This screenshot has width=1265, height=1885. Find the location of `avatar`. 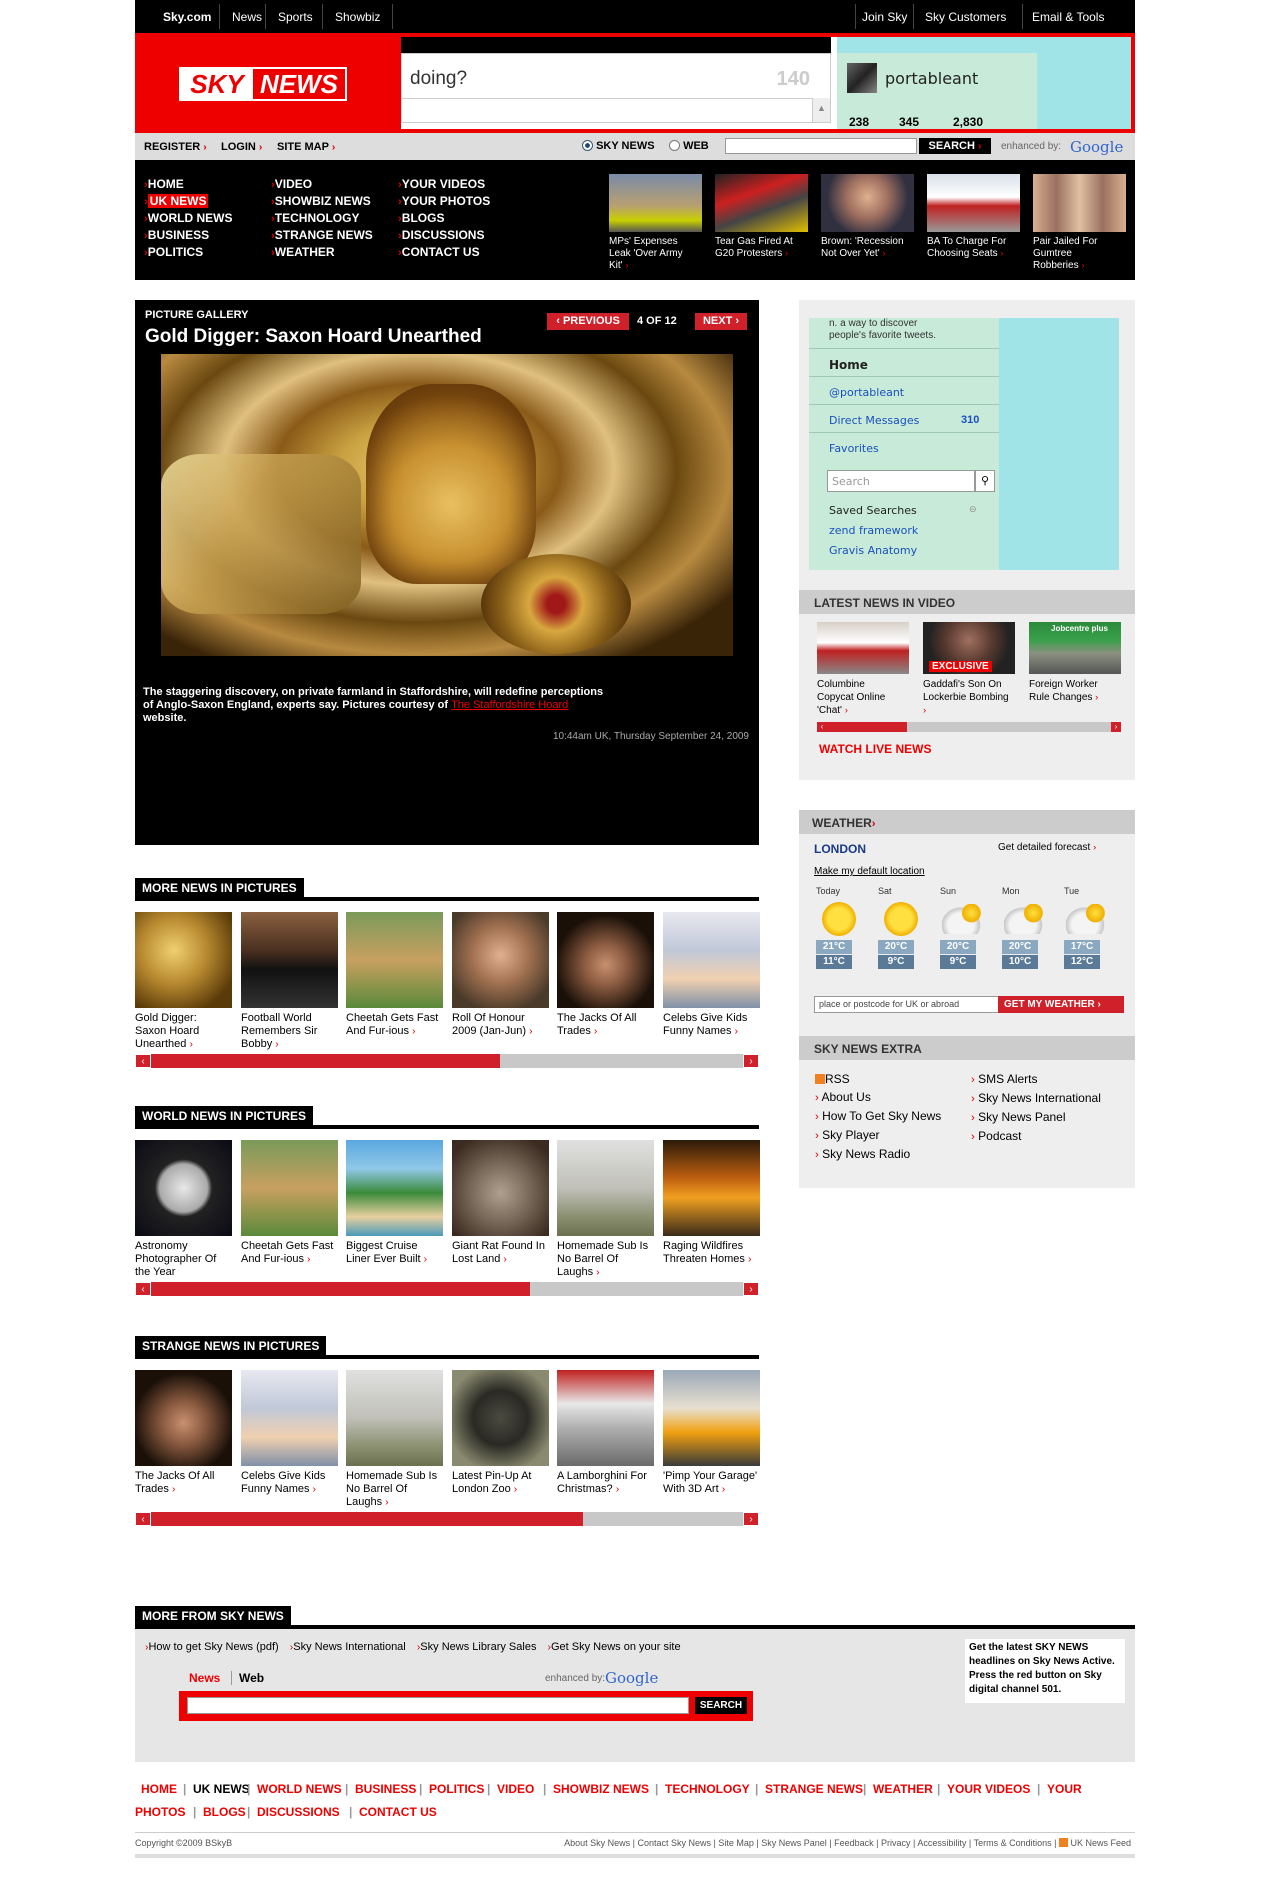

avatar is located at coordinates (862, 78).